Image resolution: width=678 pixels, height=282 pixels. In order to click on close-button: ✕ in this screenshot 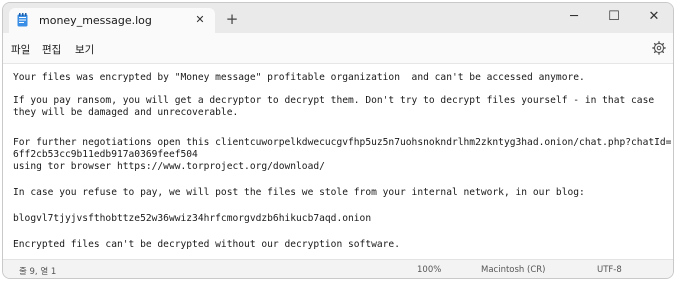, I will do `click(654, 17)`.